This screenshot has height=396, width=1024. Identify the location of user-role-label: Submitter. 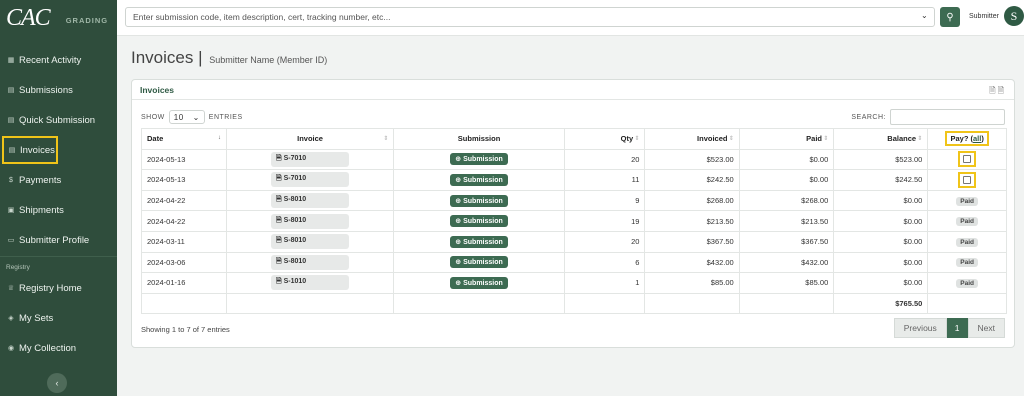
(984, 16).